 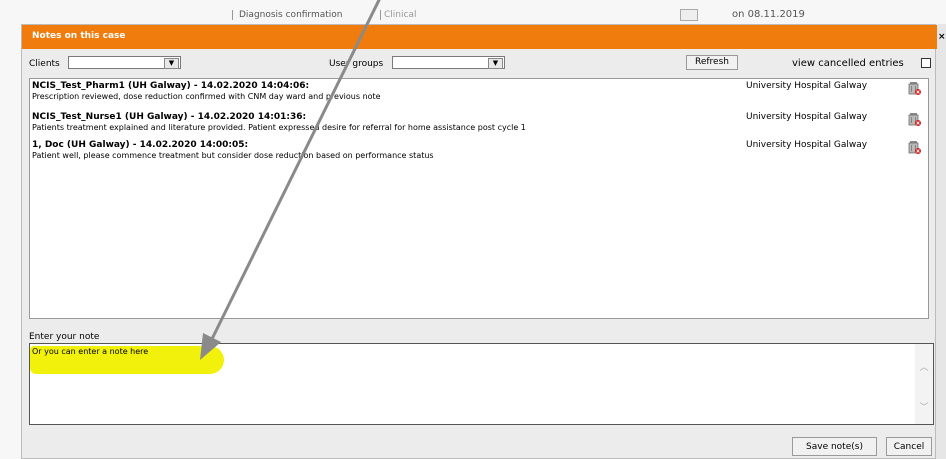 What do you see at coordinates (924, 366) in the screenshot?
I see `scroll-up-icon: ︿` at bounding box center [924, 366].